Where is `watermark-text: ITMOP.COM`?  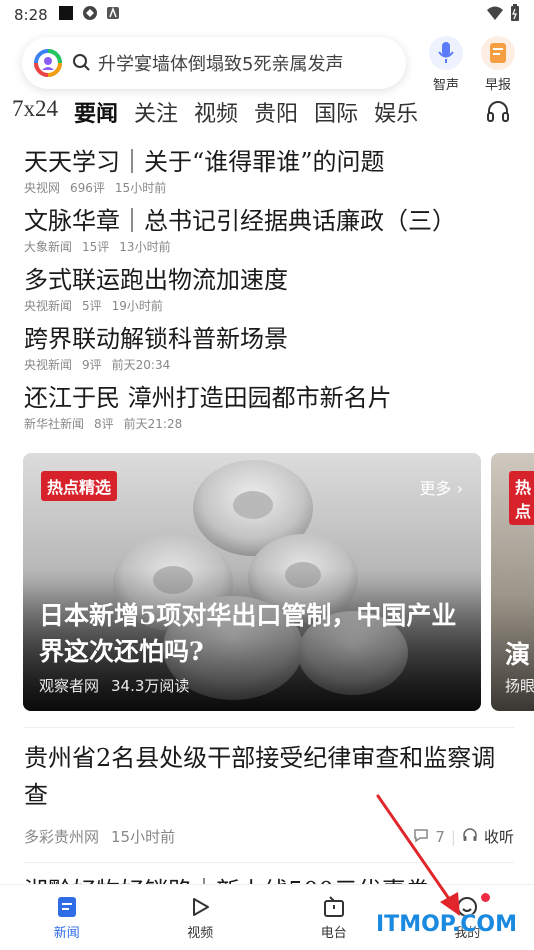
watermark-text: ITMOP.COM is located at coordinates (446, 924).